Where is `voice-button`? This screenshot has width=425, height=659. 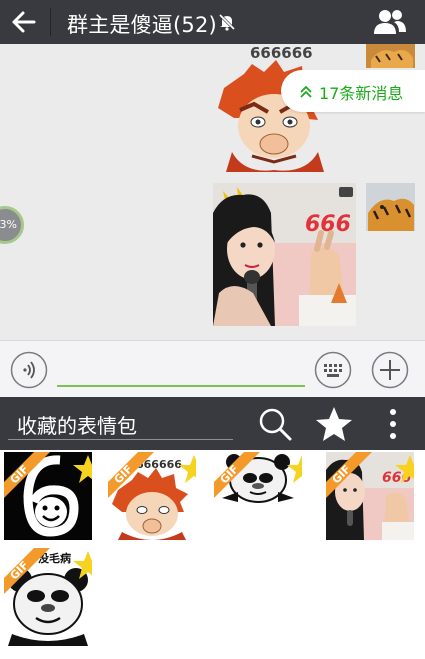 voice-button is located at coordinates (29, 370).